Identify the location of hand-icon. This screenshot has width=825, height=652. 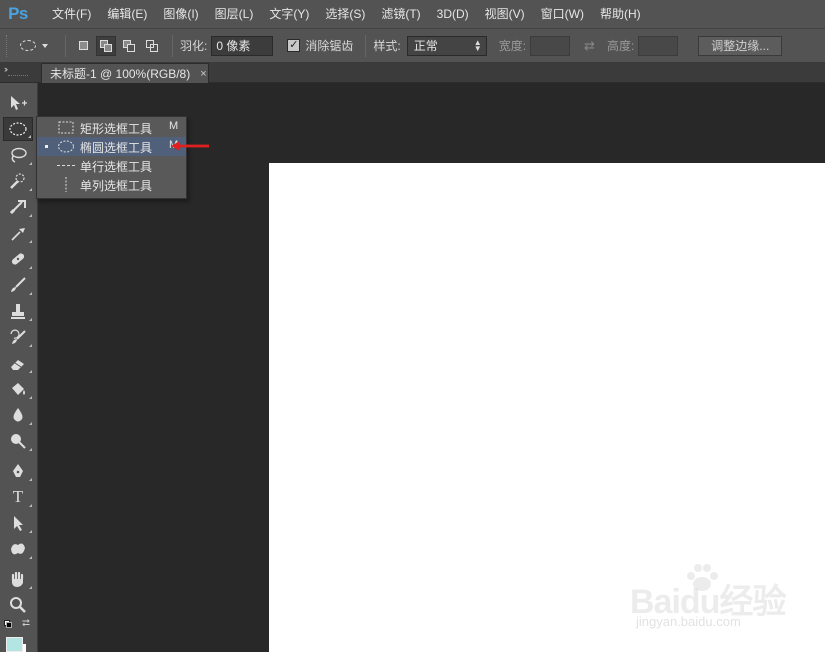
(17, 579).